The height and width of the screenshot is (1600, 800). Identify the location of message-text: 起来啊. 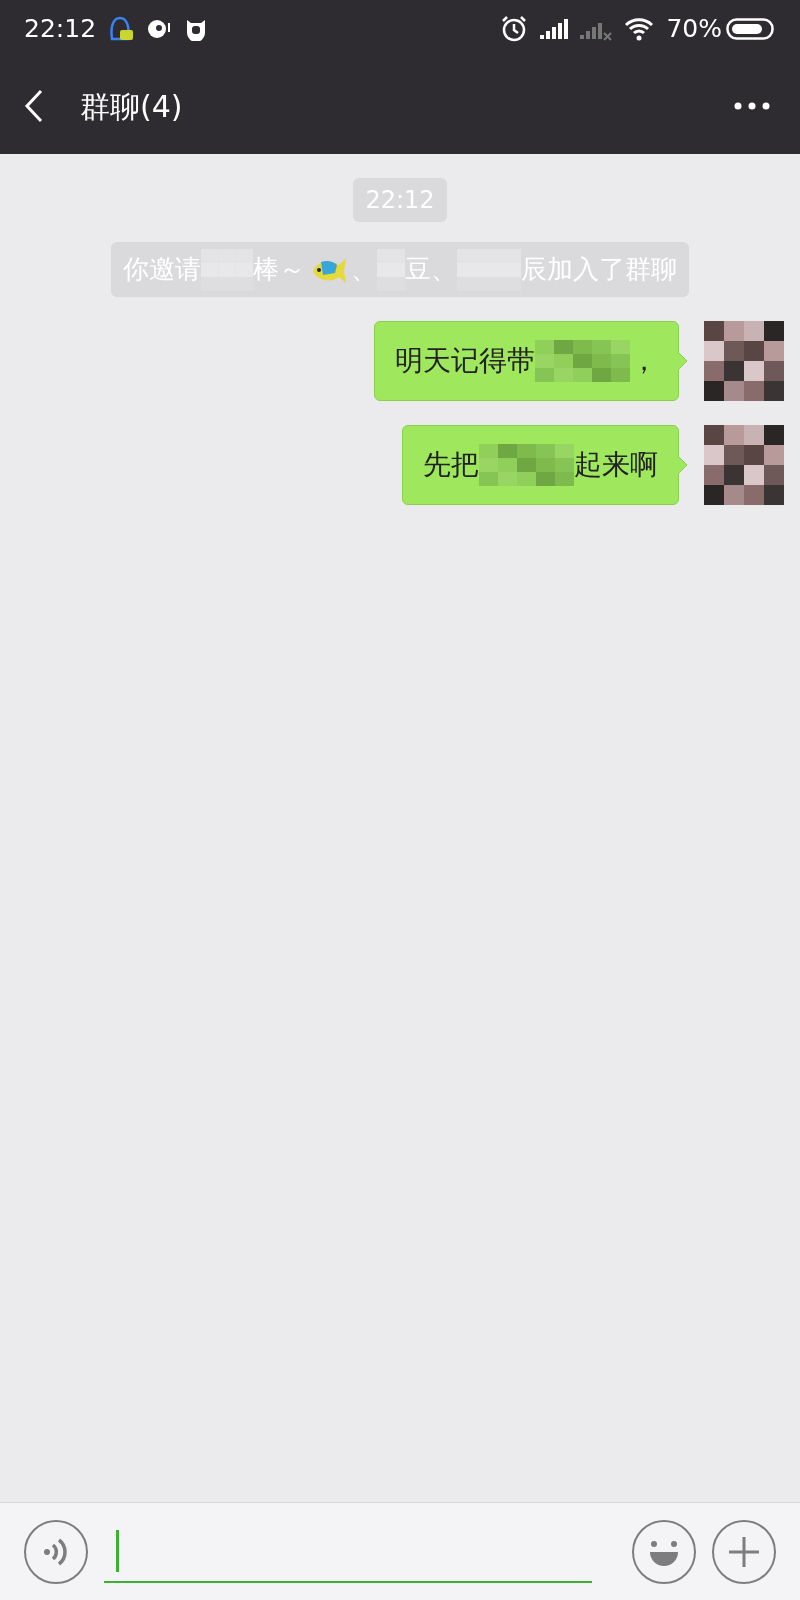
(616, 465).